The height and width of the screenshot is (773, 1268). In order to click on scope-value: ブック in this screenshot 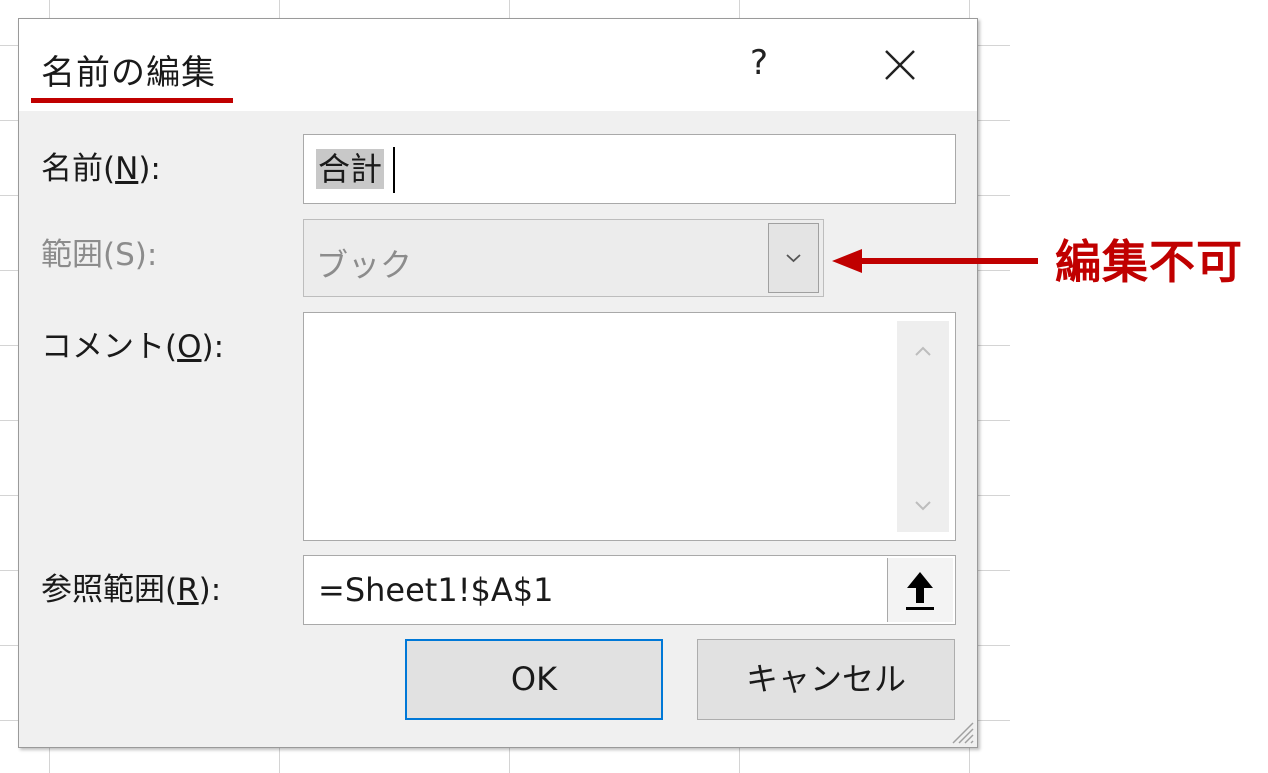, I will do `click(364, 265)`.